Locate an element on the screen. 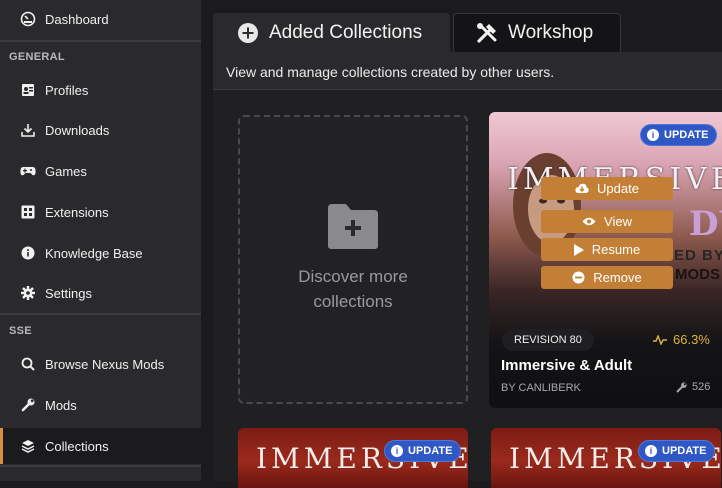 The height and width of the screenshot is (488, 722). sidebar-item-dashboard: Dashboard is located at coordinates (100, 19).